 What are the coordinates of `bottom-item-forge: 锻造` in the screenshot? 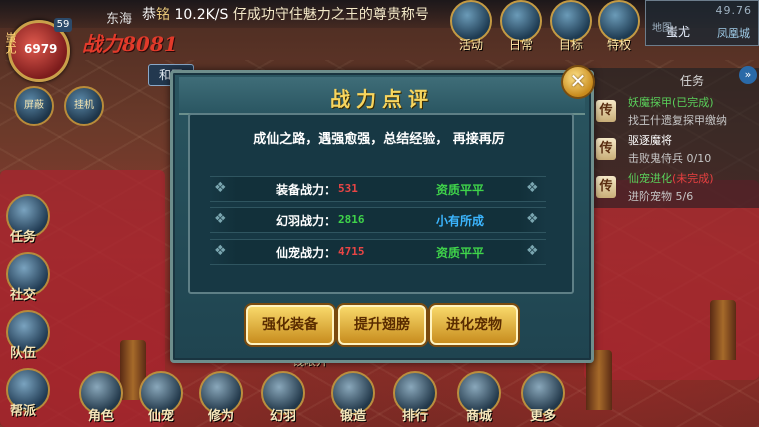 It's located at (353, 398).